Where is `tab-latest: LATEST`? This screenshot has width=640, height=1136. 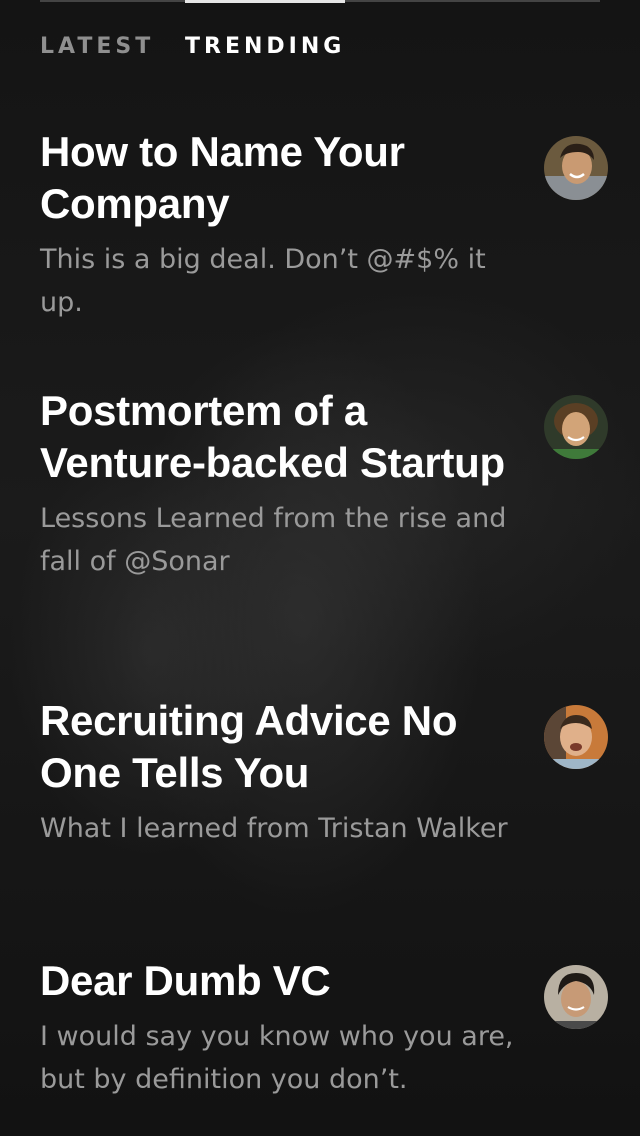
tab-latest: LATEST is located at coordinates (97, 46).